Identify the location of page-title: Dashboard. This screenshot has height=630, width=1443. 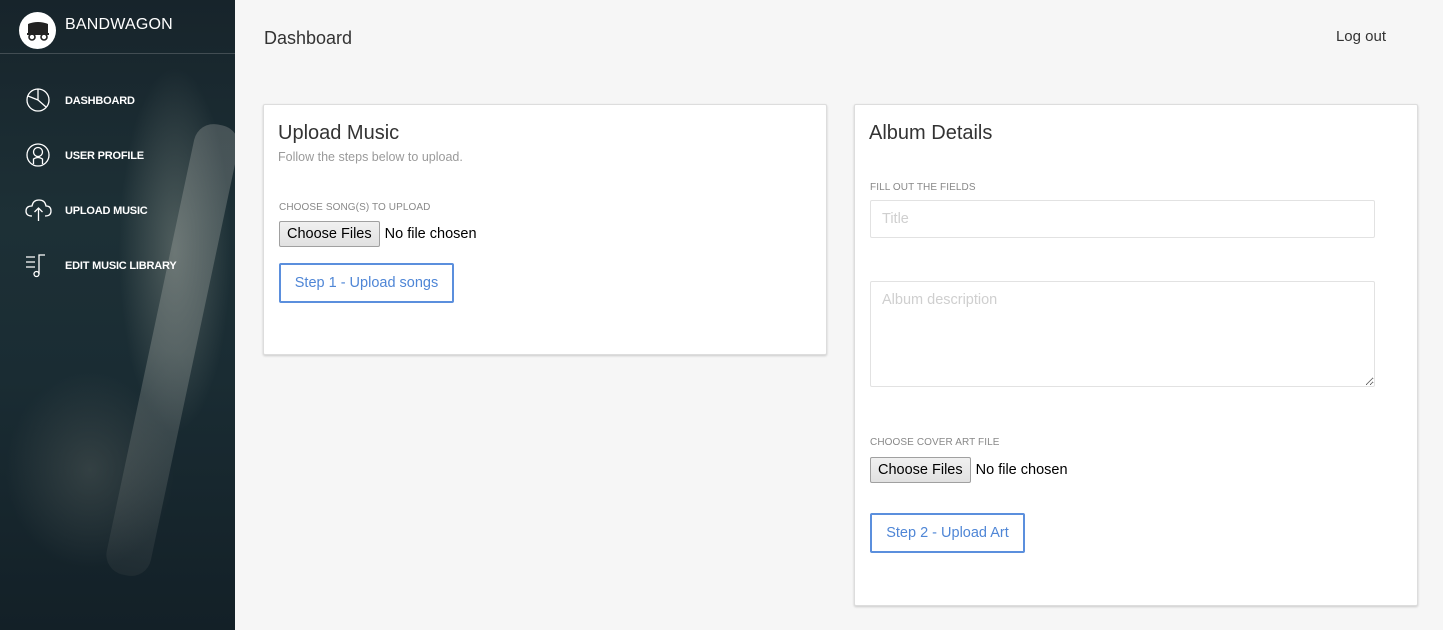
(308, 38).